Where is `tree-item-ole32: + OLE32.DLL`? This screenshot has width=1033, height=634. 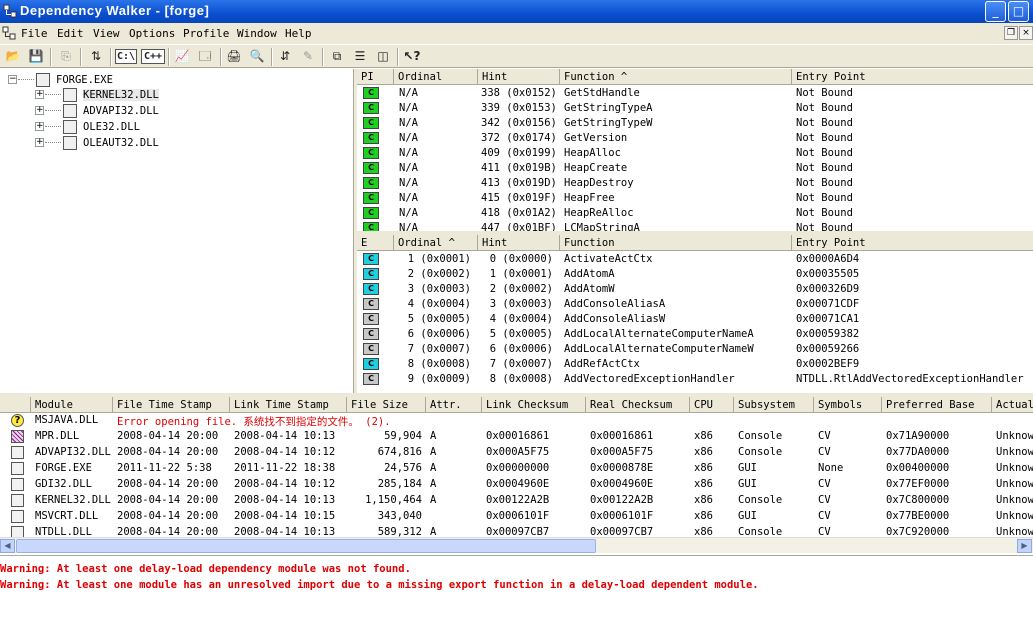
tree-item-ole32: + OLE32.DLL is located at coordinates (185, 127).